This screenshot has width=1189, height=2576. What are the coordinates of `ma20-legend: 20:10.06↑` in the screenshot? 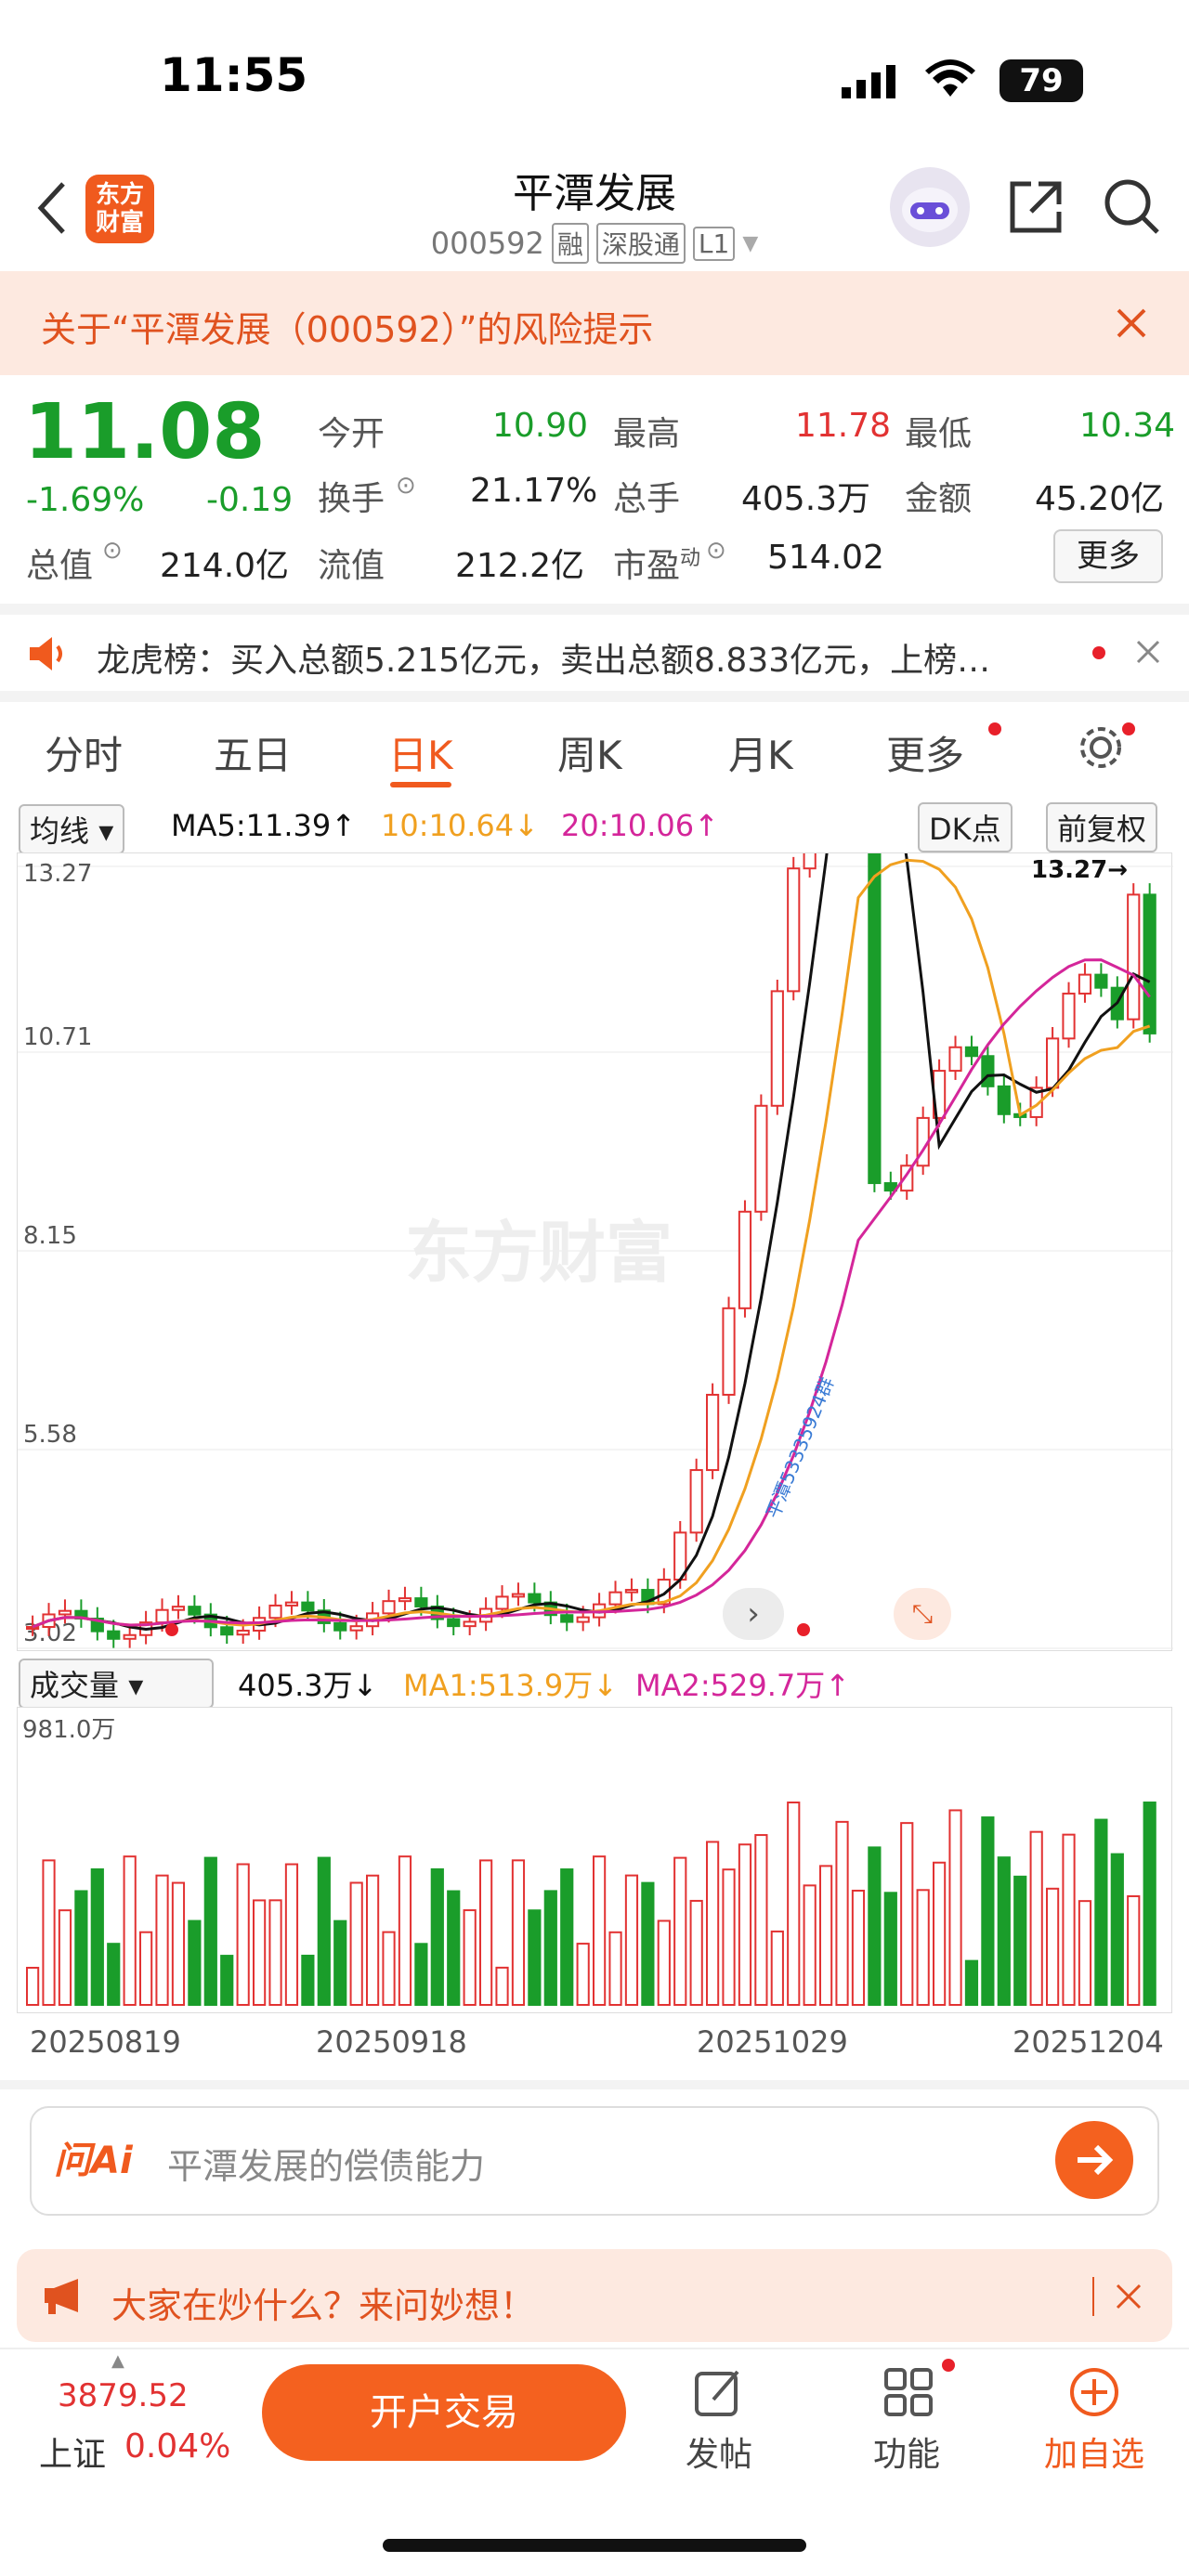 It's located at (640, 825).